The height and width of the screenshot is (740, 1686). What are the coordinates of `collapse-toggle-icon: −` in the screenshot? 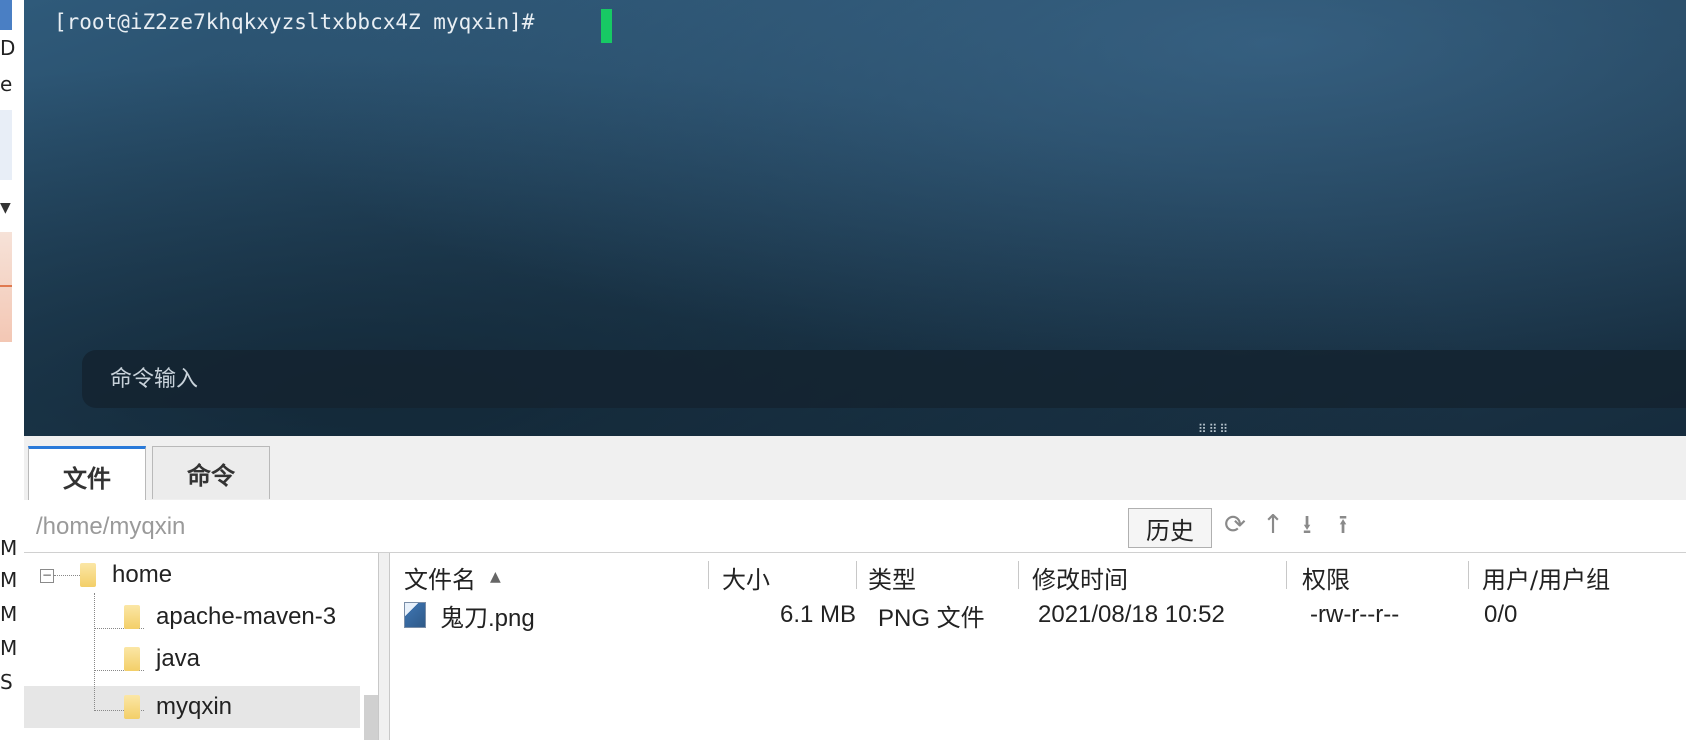 It's located at (47, 576).